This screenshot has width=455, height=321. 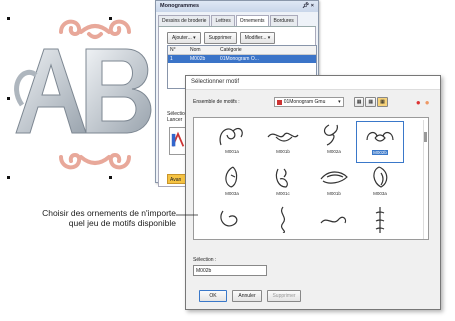 I want to click on ok-button: OK, so click(x=213, y=296).